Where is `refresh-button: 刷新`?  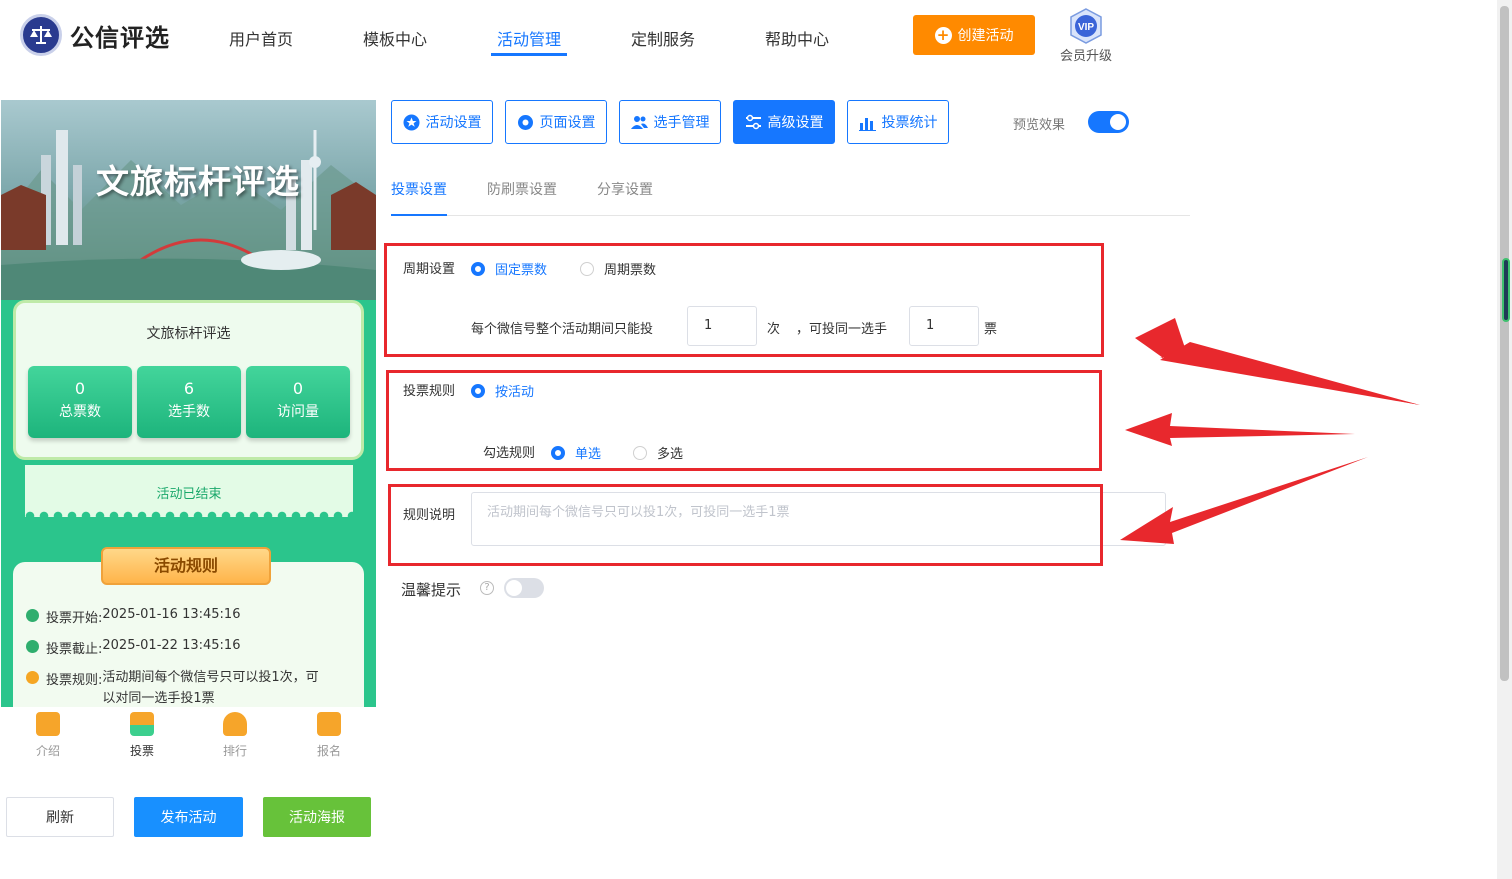
refresh-button: 刷新 is located at coordinates (60, 817).